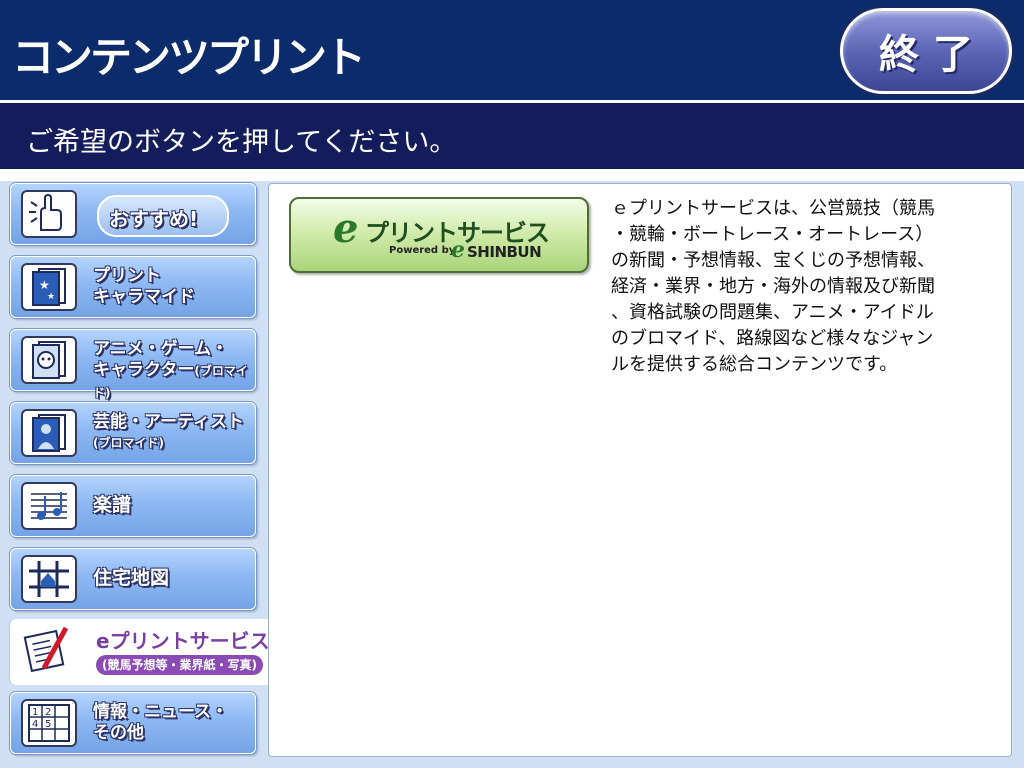  What do you see at coordinates (170, 369) in the screenshot?
I see `category-label: アニメ・ゲーム・ キャラクター(ブロマイド)` at bounding box center [170, 369].